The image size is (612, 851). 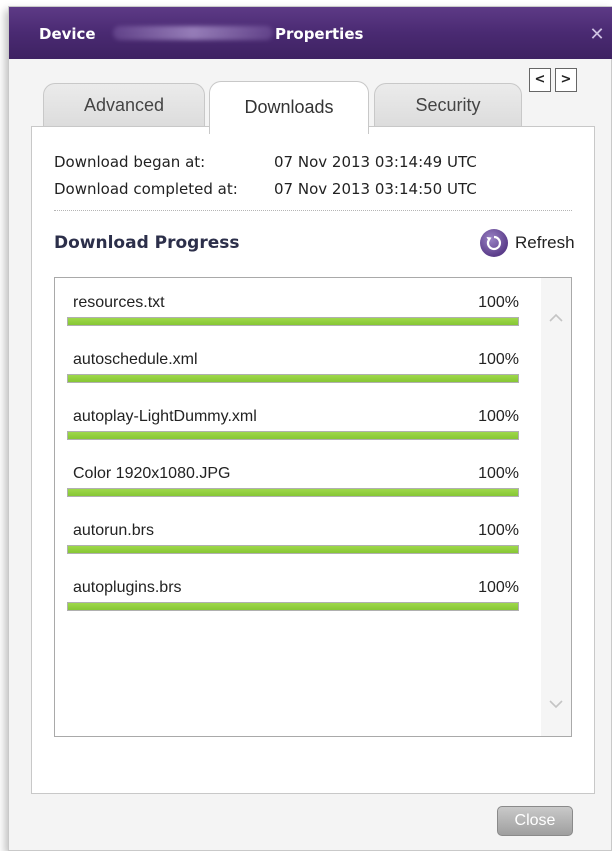 I want to click on download-began-value: 07 Nov 2013 03:14:49 UTC, so click(x=375, y=162).